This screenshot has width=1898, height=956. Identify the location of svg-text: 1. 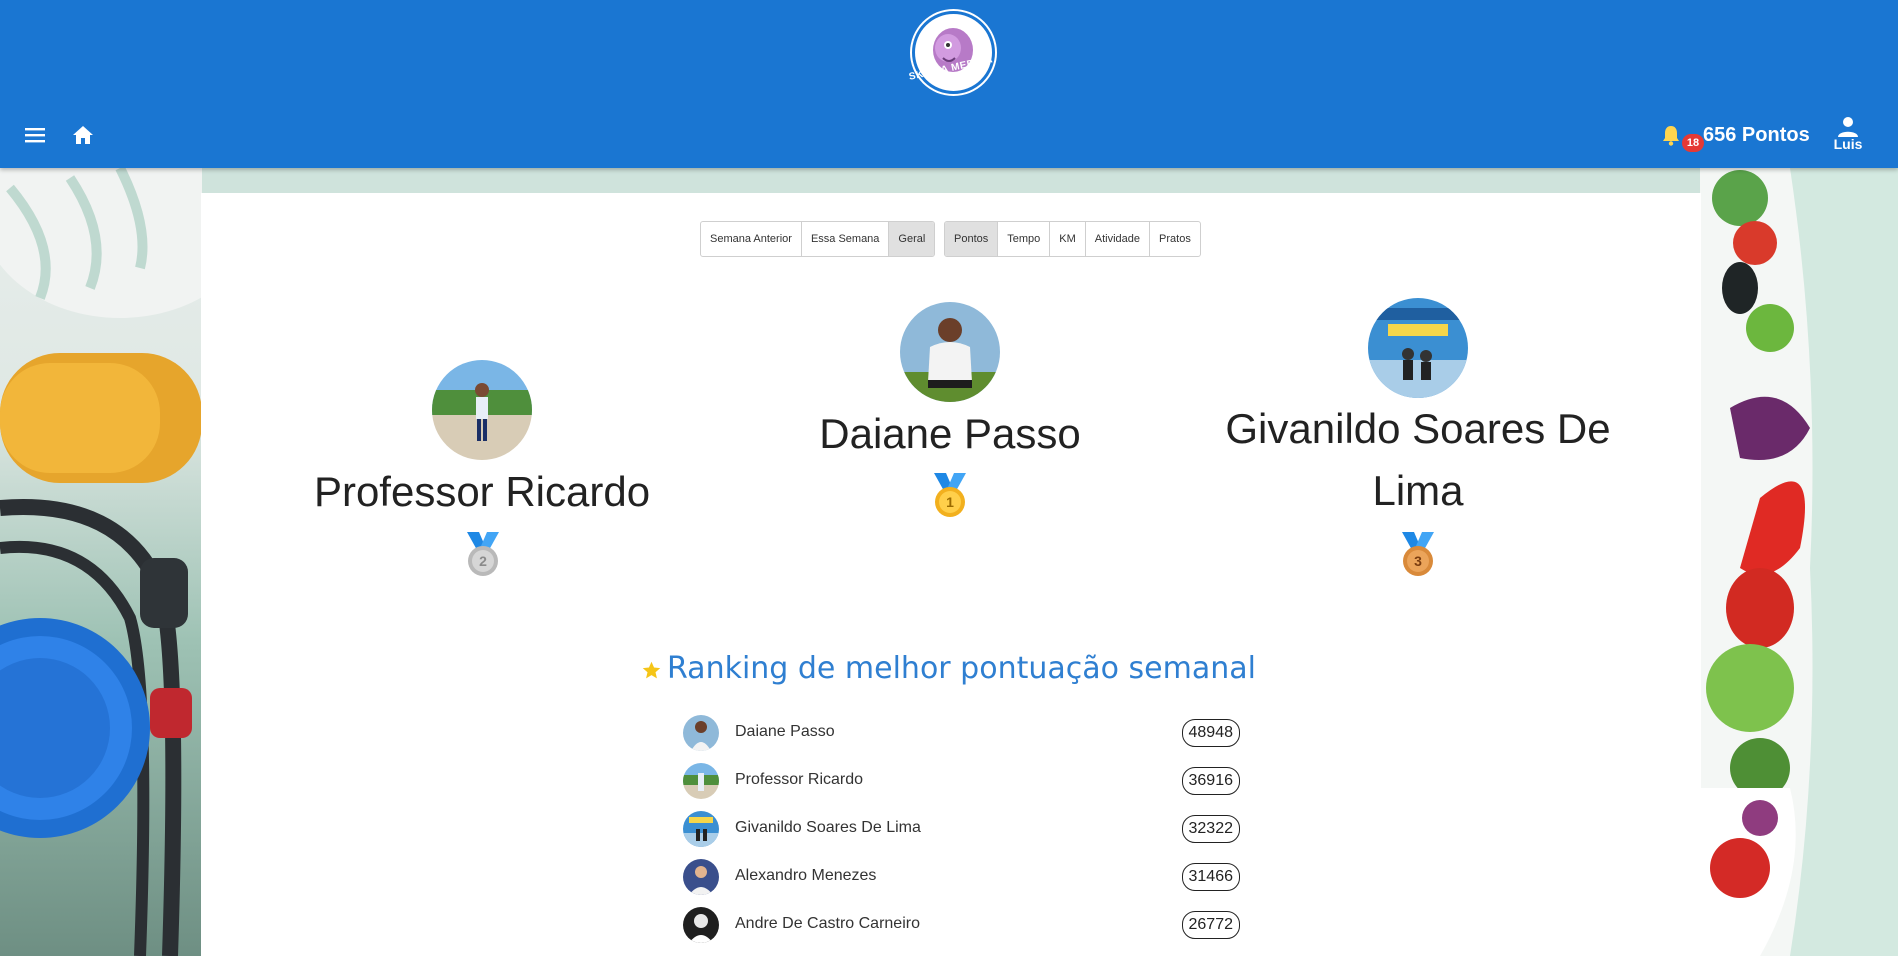
(950, 502).